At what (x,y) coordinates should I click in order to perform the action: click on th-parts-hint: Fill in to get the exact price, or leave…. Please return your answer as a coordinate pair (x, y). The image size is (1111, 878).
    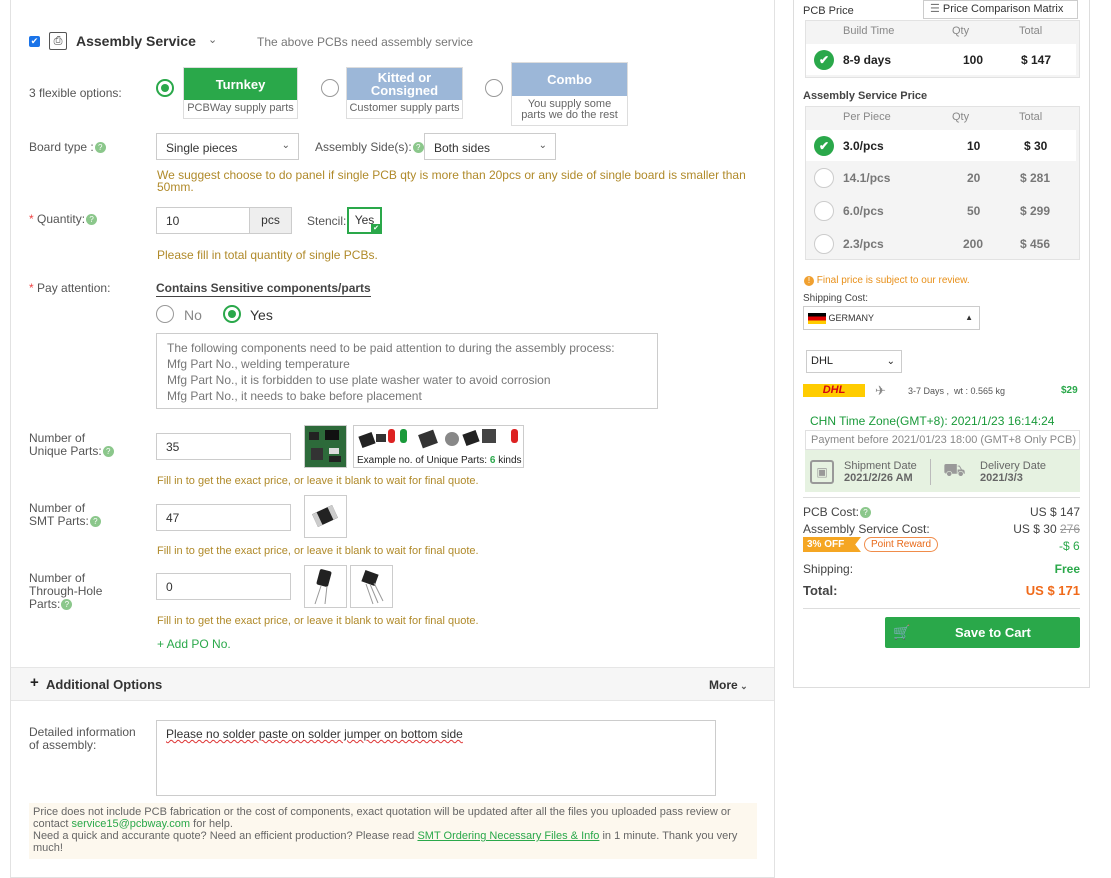
    Looking at the image, I should click on (318, 621).